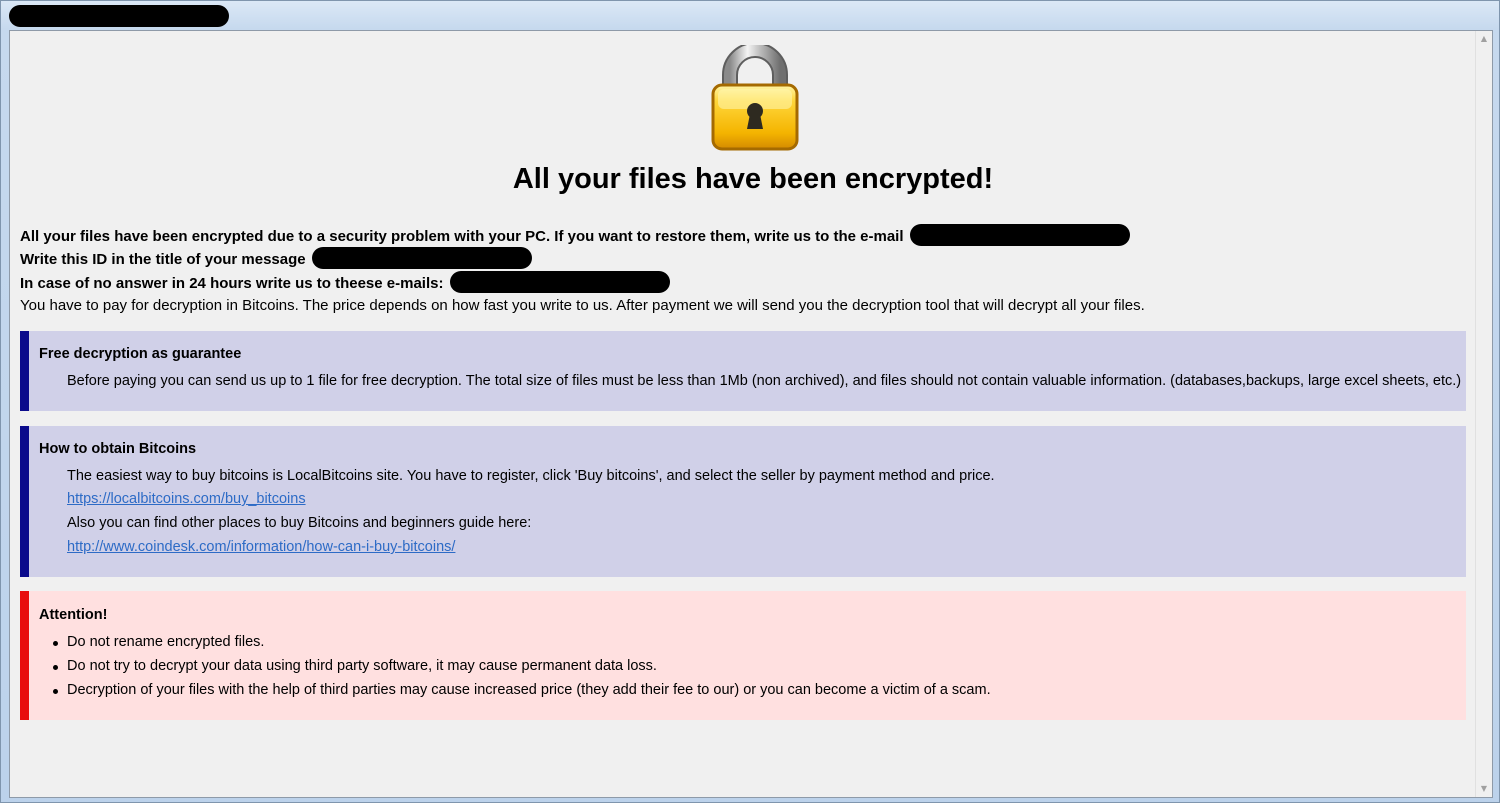 The width and height of the screenshot is (1500, 803). Describe the element at coordinates (755, 97) in the screenshot. I see `padlock-icon` at that location.